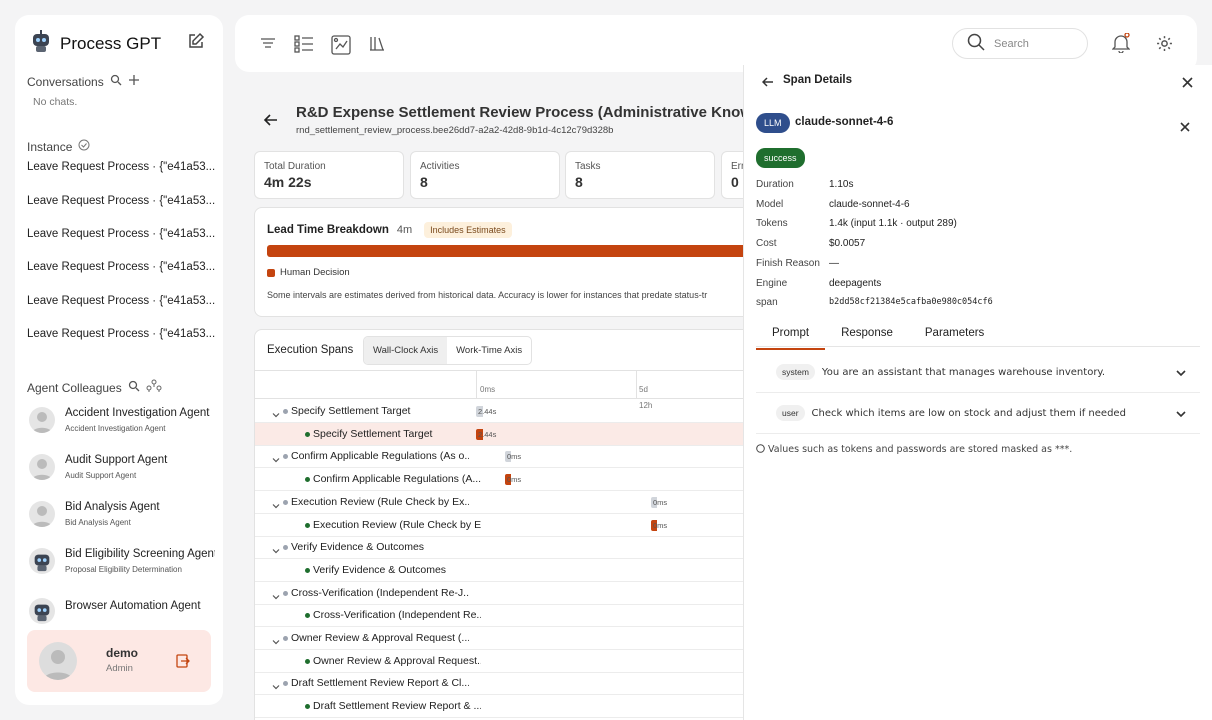 Image resolution: width=1212 pixels, height=720 pixels. What do you see at coordinates (50, 146) in the screenshot?
I see `instance-label: Instance` at bounding box center [50, 146].